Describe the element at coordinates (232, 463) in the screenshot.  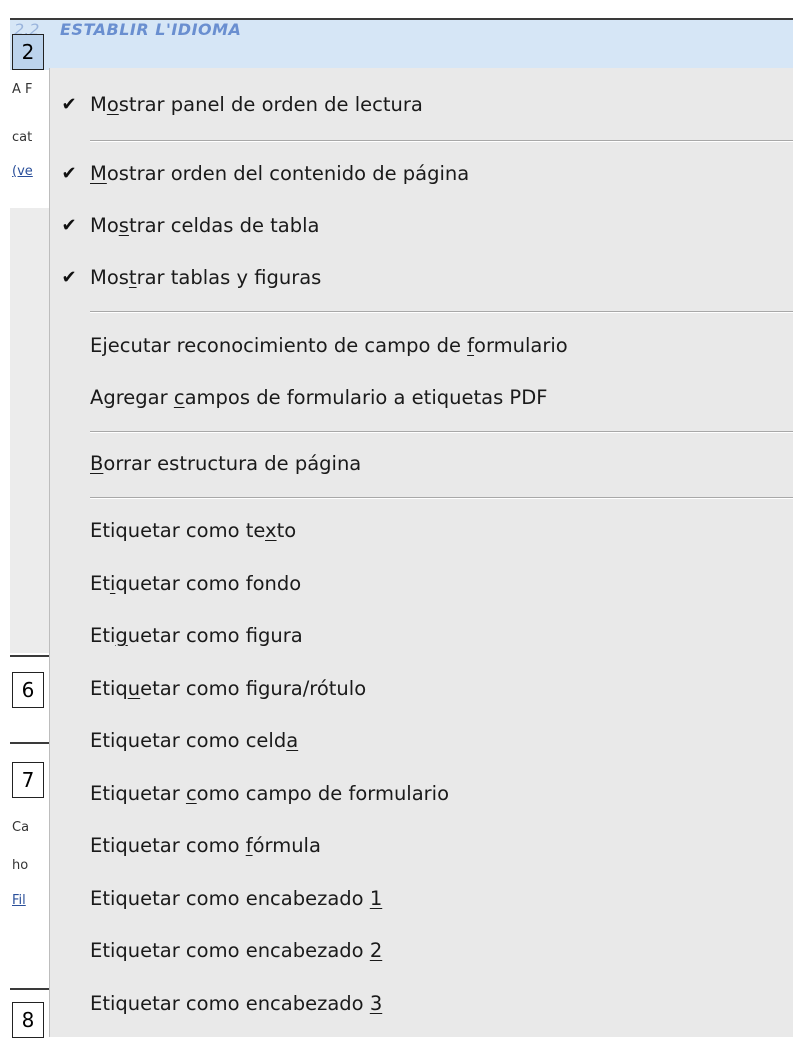
I see `label-text: orrar estructura de página` at that location.